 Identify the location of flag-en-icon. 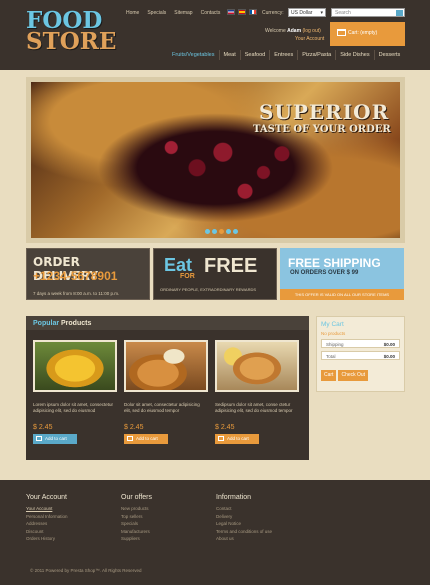
(231, 12).